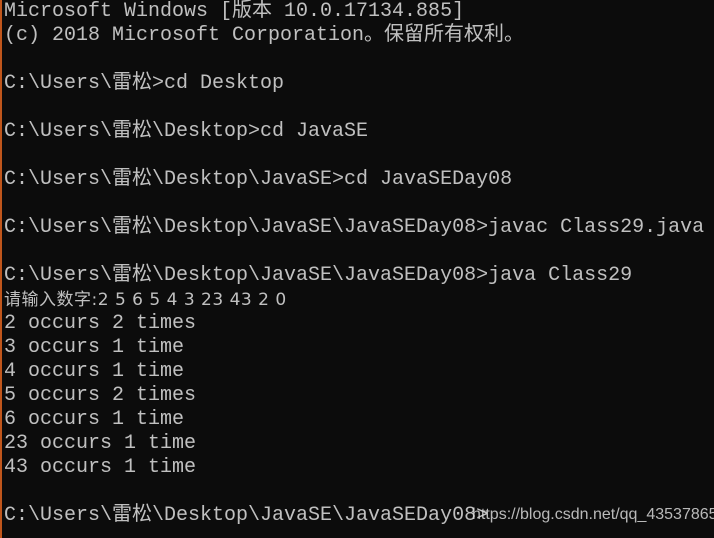 Image resolution: width=714 pixels, height=538 pixels. What do you see at coordinates (144, 83) in the screenshot?
I see `console-line: C:\Users\雷松>cd Desktop` at bounding box center [144, 83].